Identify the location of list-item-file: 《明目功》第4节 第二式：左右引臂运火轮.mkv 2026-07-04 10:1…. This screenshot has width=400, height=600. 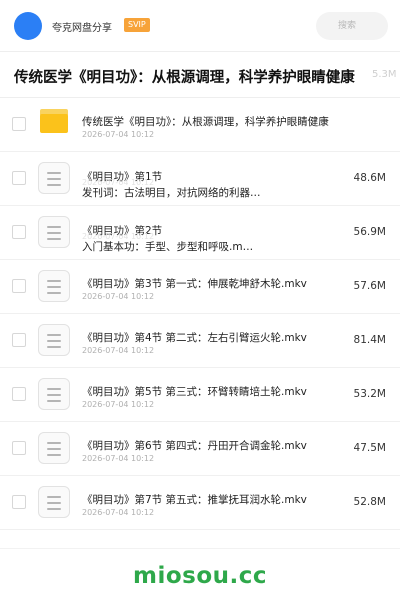
(200, 341).